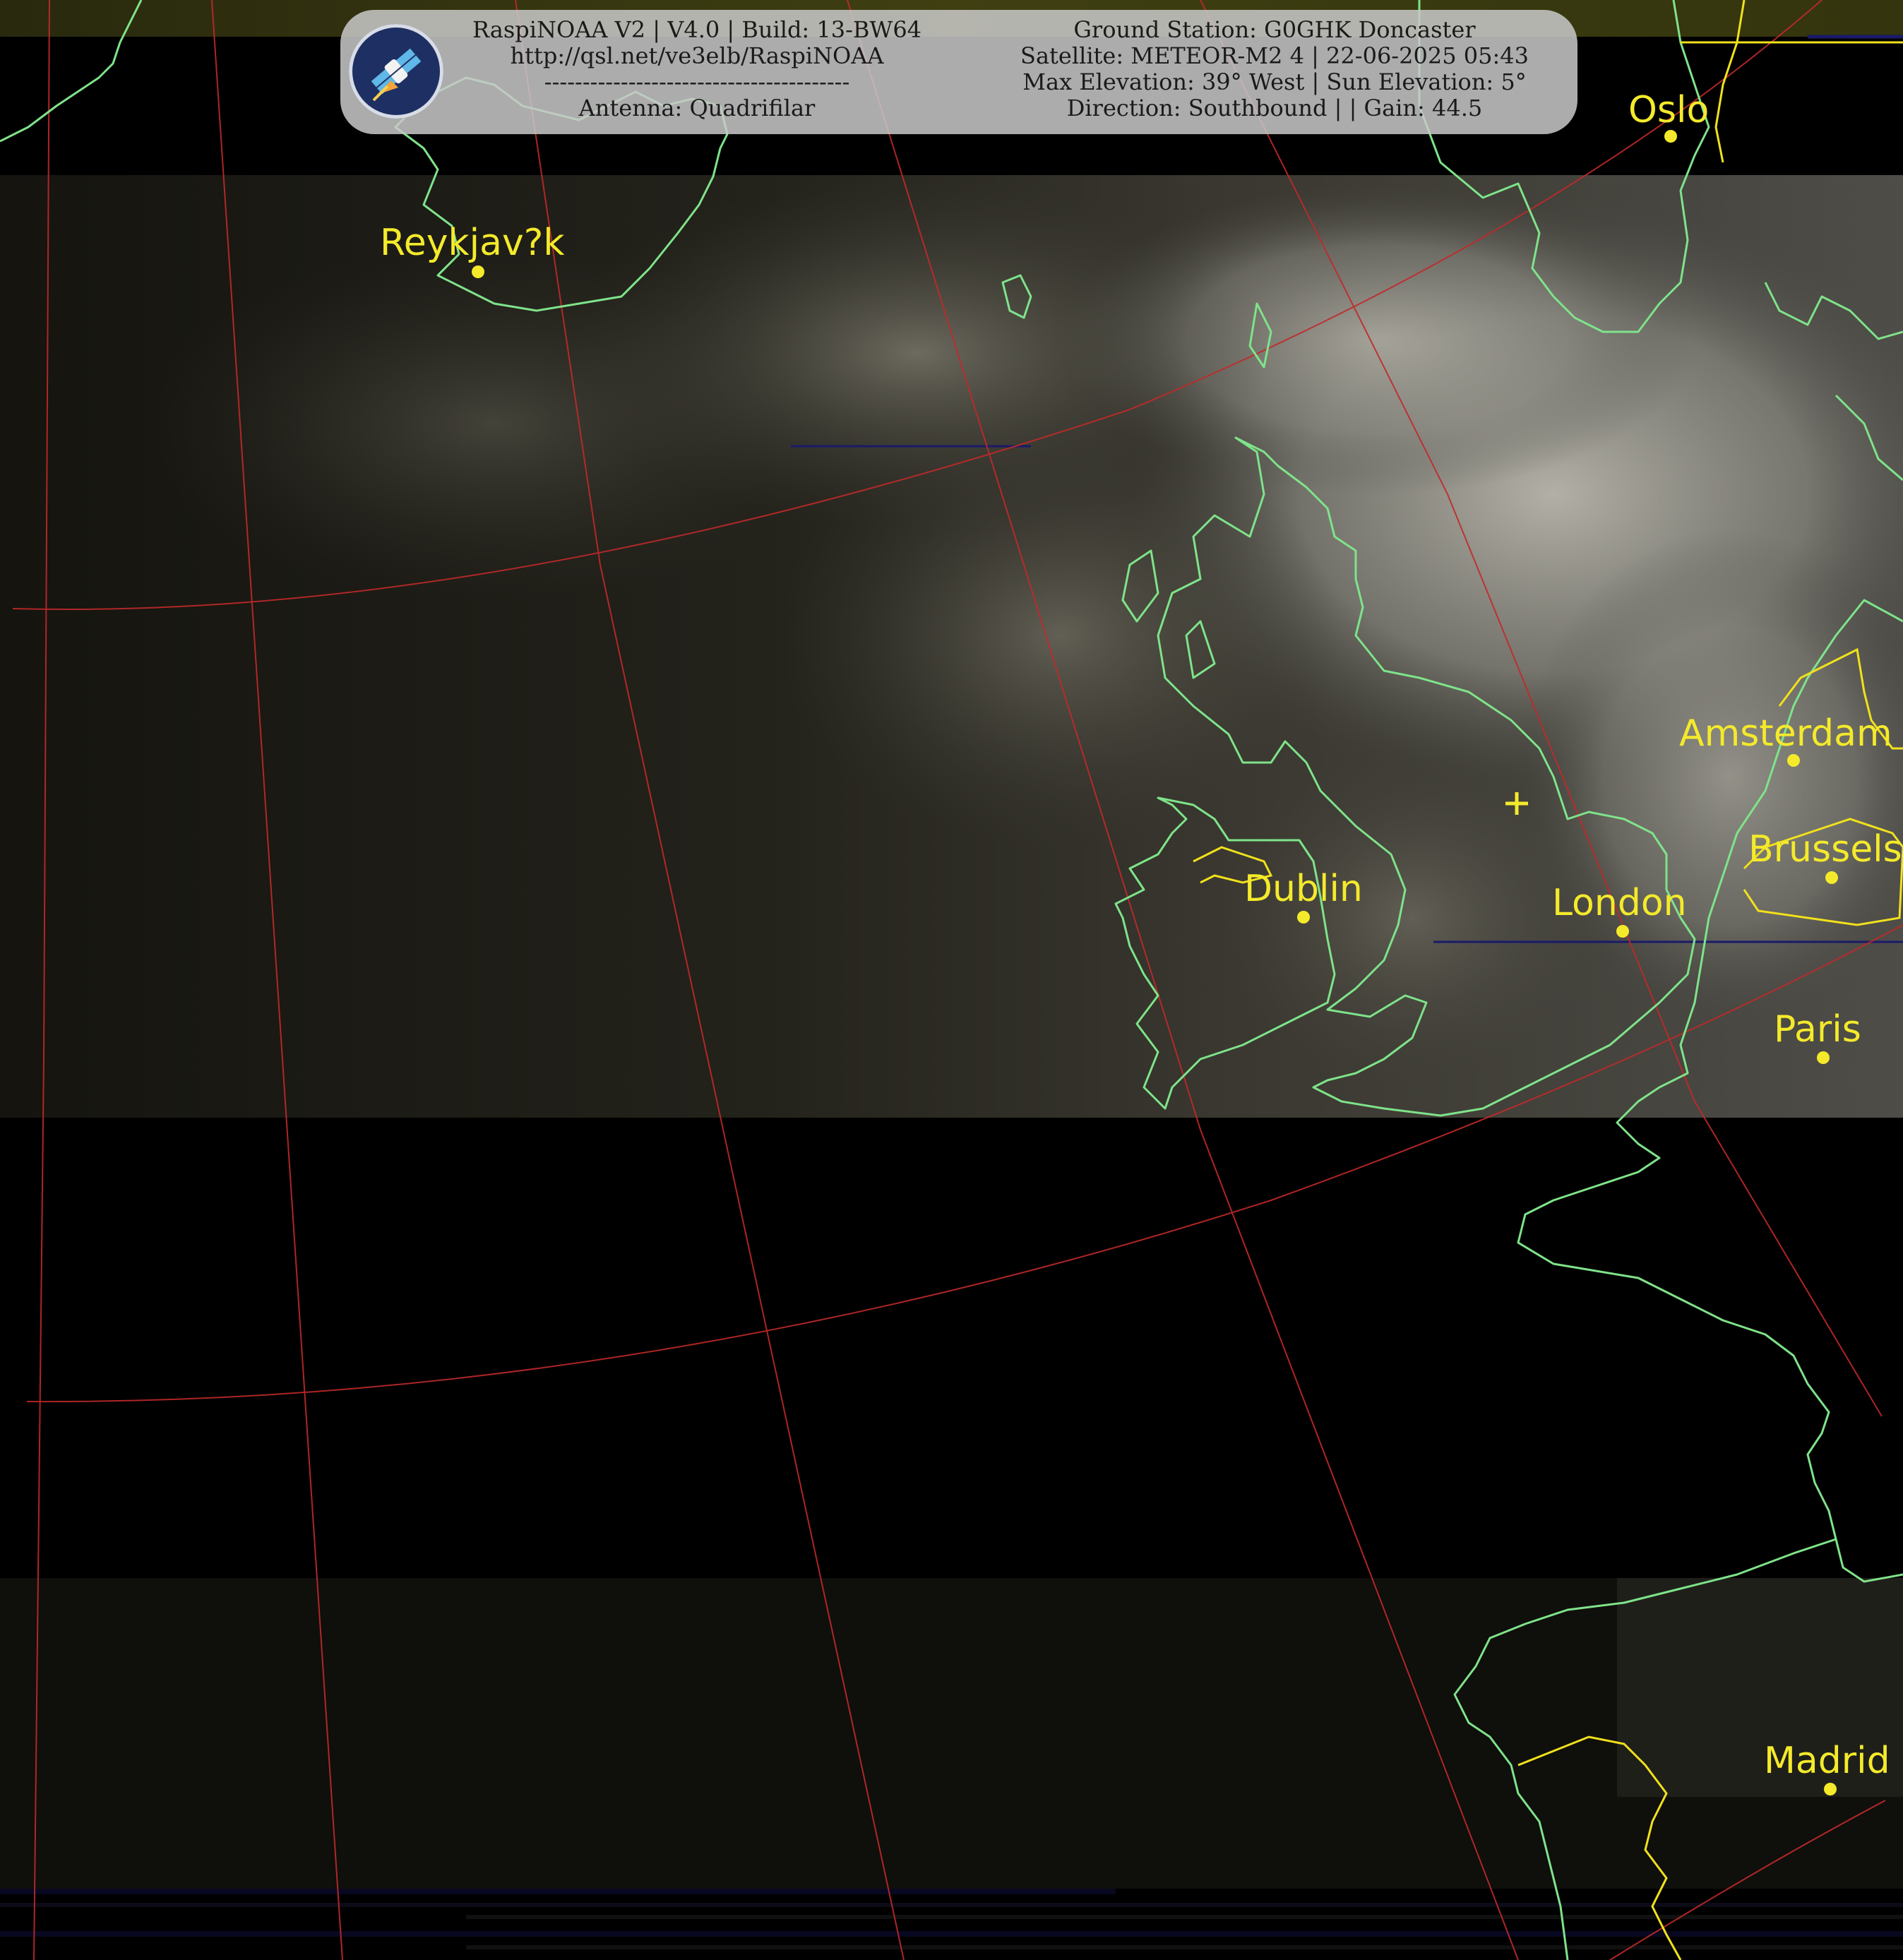  Describe the element at coordinates (396, 71) in the screenshot. I see `satellite-icon` at that location.